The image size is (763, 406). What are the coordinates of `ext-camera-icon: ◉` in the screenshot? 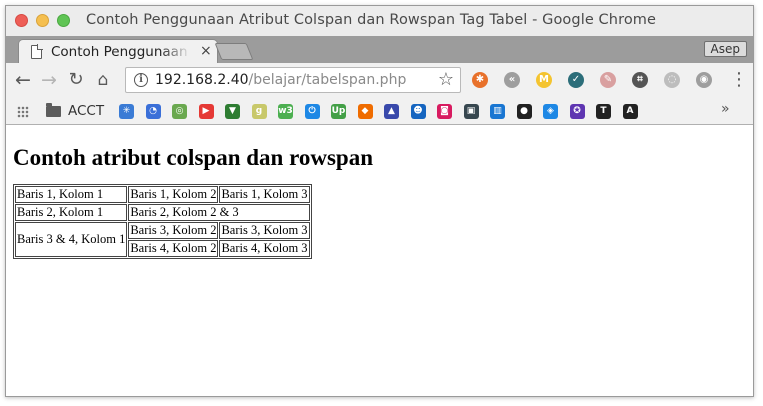 It's located at (704, 80).